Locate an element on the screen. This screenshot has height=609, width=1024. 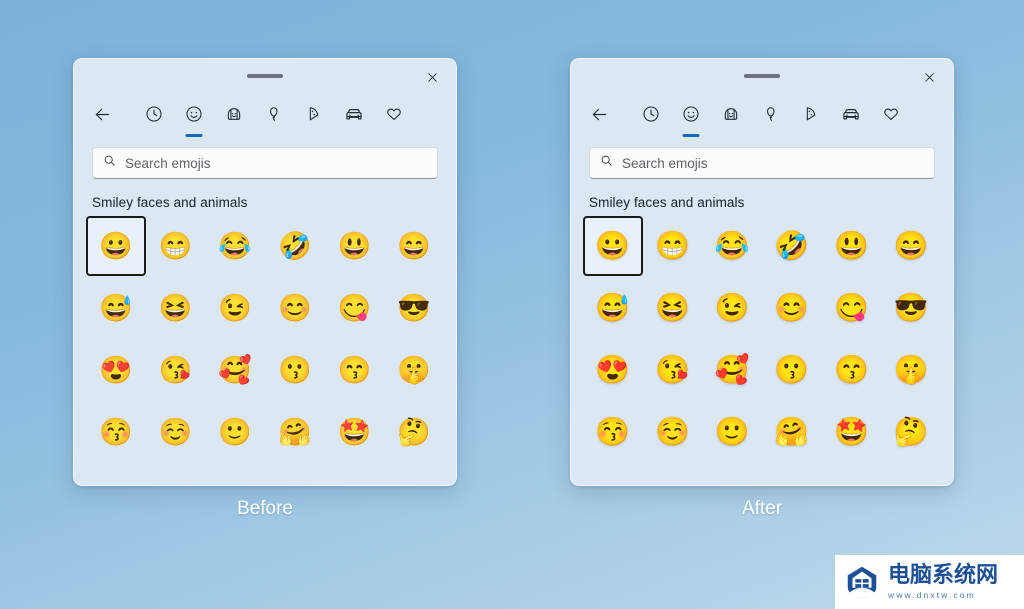
emoji-glyph: 🙂 is located at coordinates (732, 431).